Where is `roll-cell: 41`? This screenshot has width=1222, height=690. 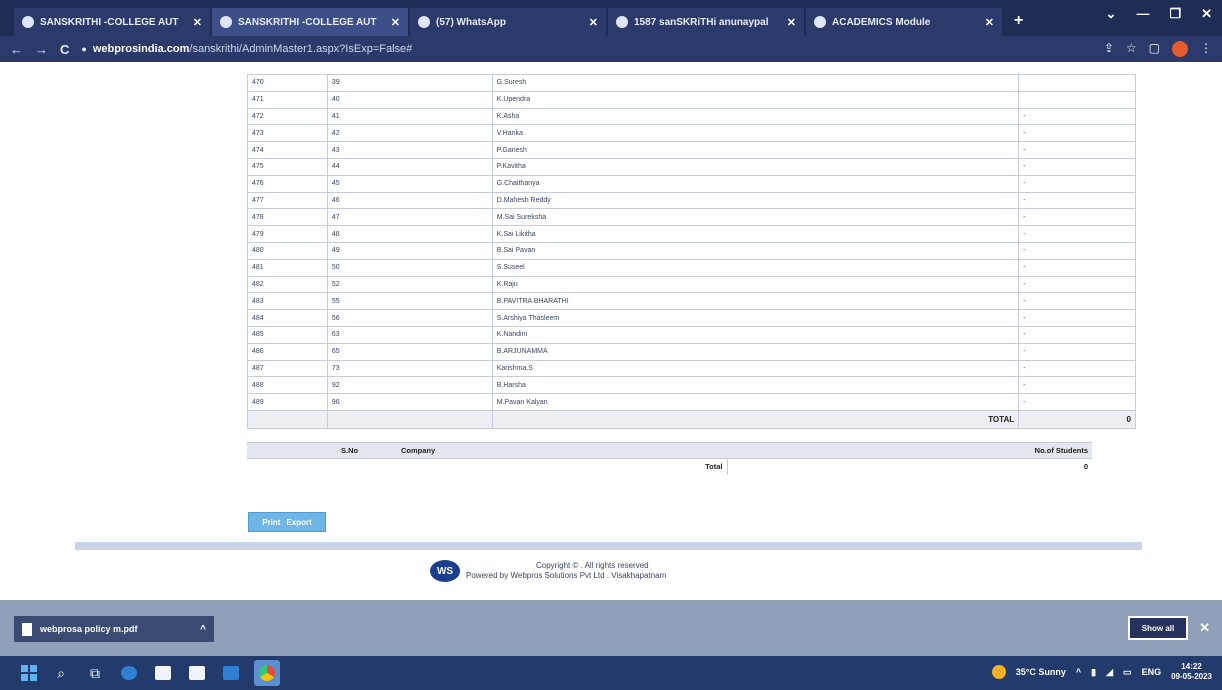 roll-cell: 41 is located at coordinates (409, 116).